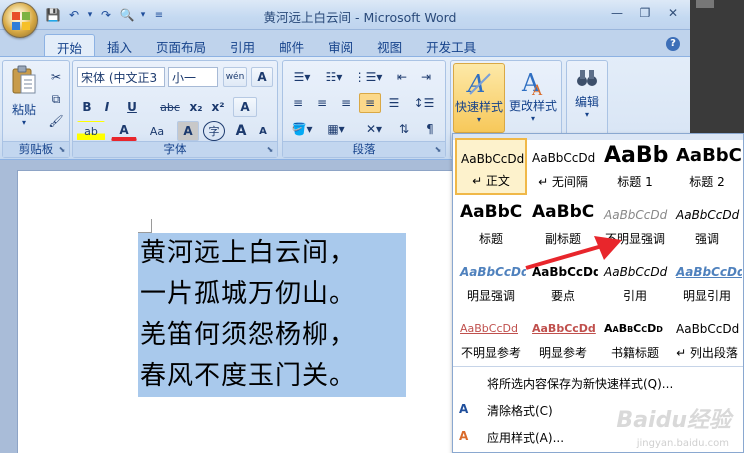 This screenshot has height=453, width=744. What do you see at coordinates (707, 337) in the screenshot?
I see `style-tile-list-paragraph: AaBbCcDd ↵ 列出段落` at bounding box center [707, 337].